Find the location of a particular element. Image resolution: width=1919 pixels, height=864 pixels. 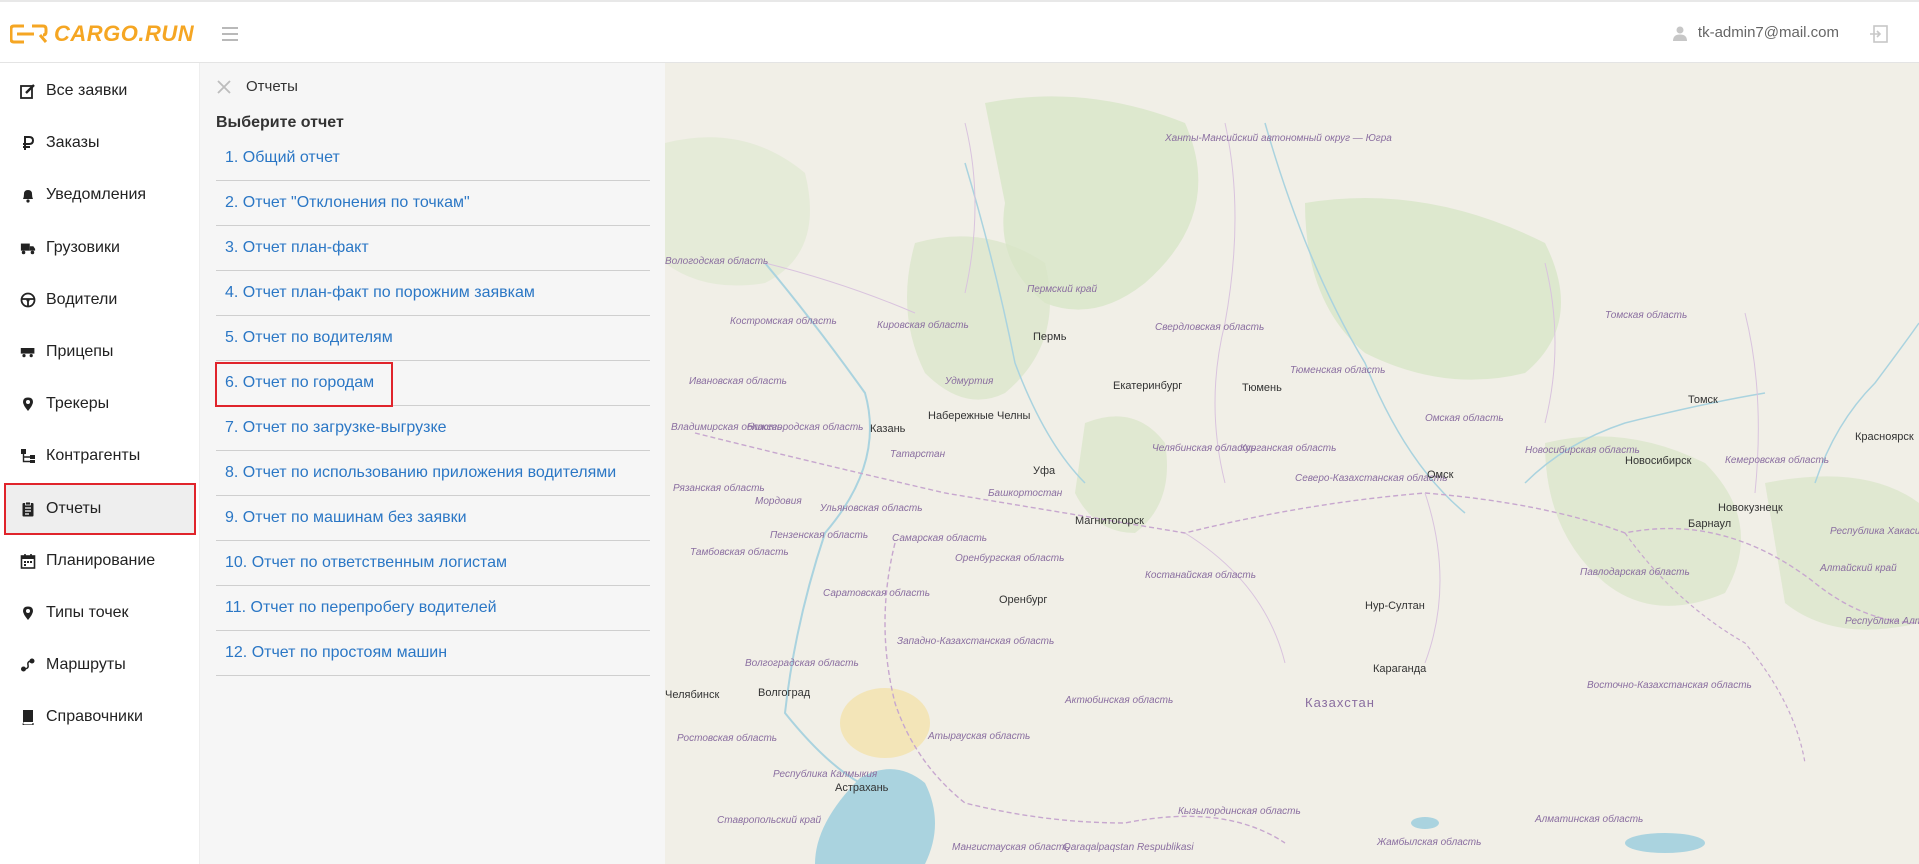

sidebar-item-label: Планирование is located at coordinates (101, 560).